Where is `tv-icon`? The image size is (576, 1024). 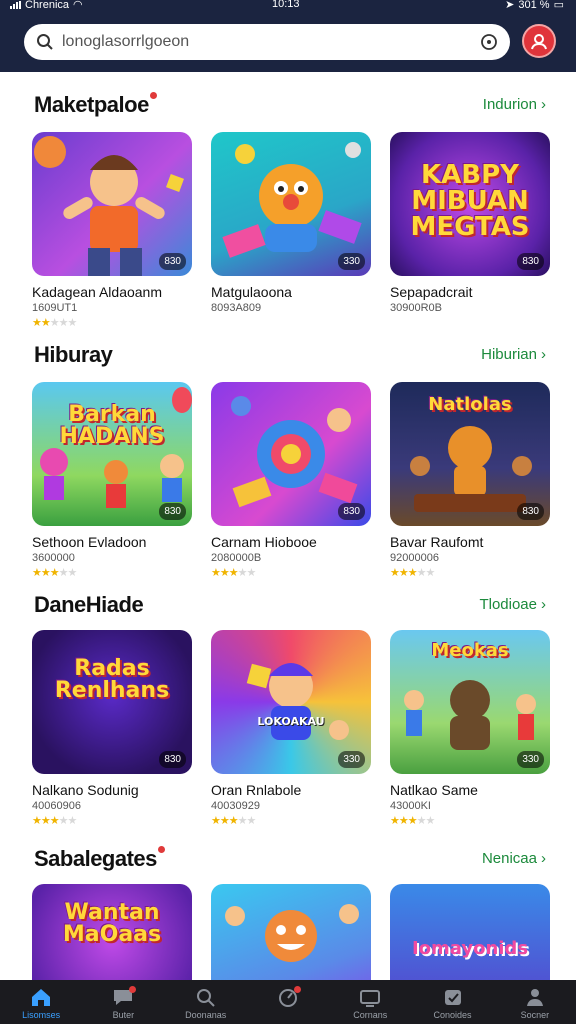
tv-icon is located at coordinates (370, 997).